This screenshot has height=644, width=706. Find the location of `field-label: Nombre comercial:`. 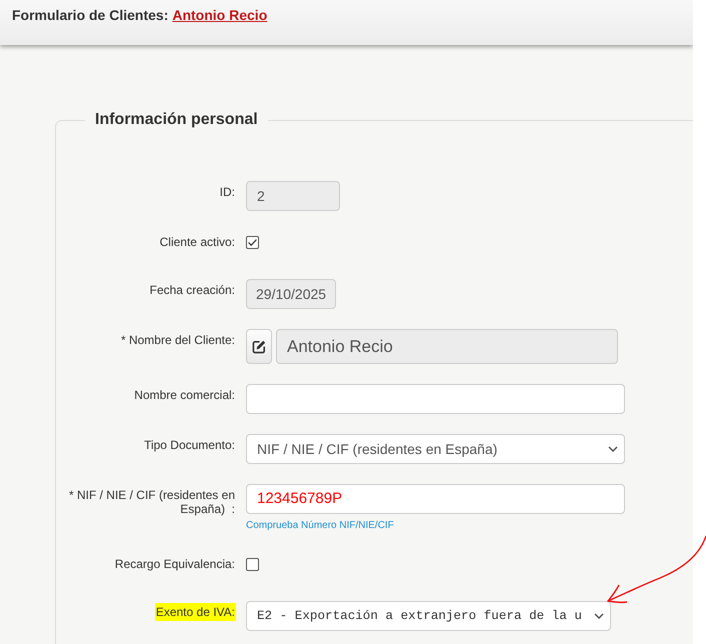

field-label: Nombre comercial: is located at coordinates (184, 395).